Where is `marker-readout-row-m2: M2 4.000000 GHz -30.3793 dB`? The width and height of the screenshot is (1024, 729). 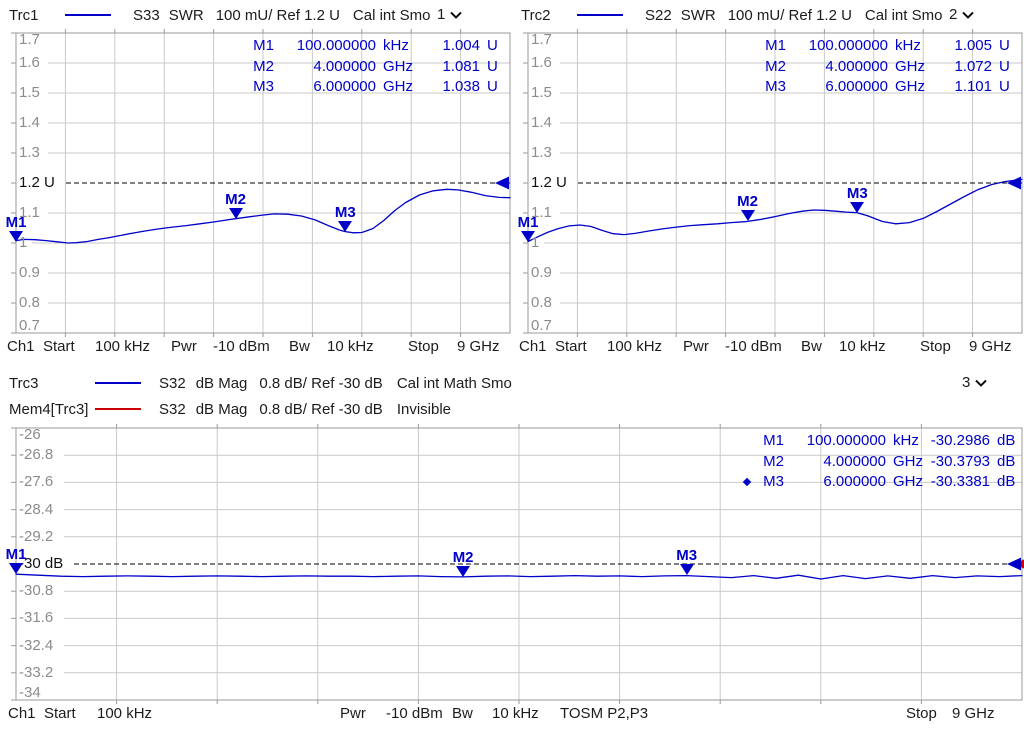
marker-readout-row-m2: M2 4.000000 GHz -30.3793 dB is located at coordinates (878, 462).